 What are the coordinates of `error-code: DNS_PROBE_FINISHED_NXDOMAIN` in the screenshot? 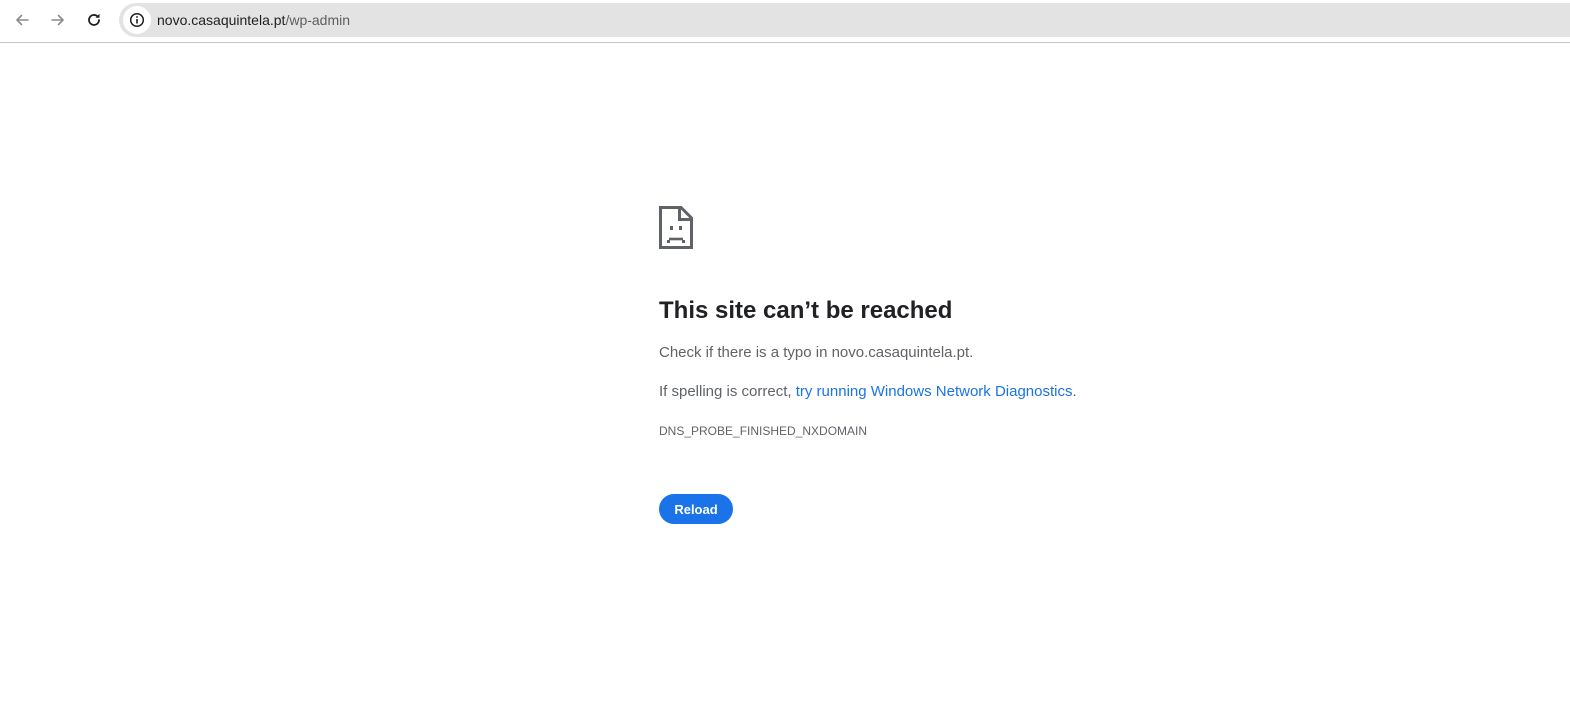 It's located at (763, 431).